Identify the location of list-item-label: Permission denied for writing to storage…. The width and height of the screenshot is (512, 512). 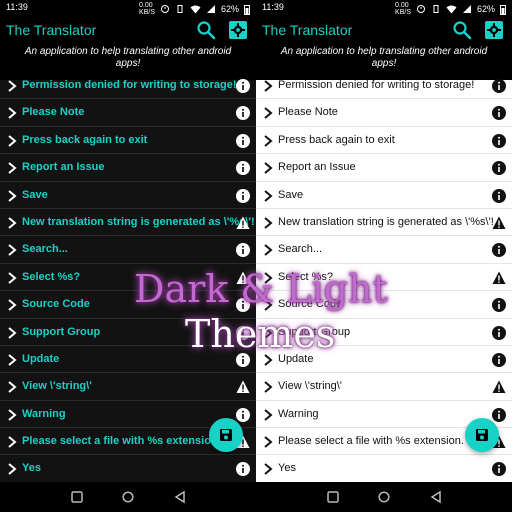
(376, 85).